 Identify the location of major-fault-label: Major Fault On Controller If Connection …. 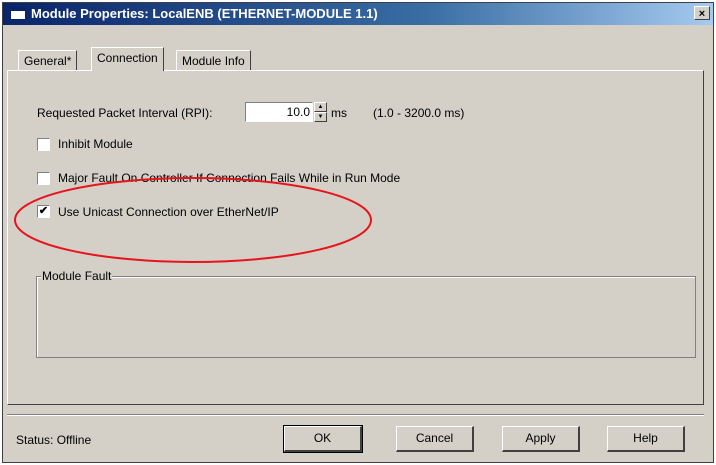
(229, 178).